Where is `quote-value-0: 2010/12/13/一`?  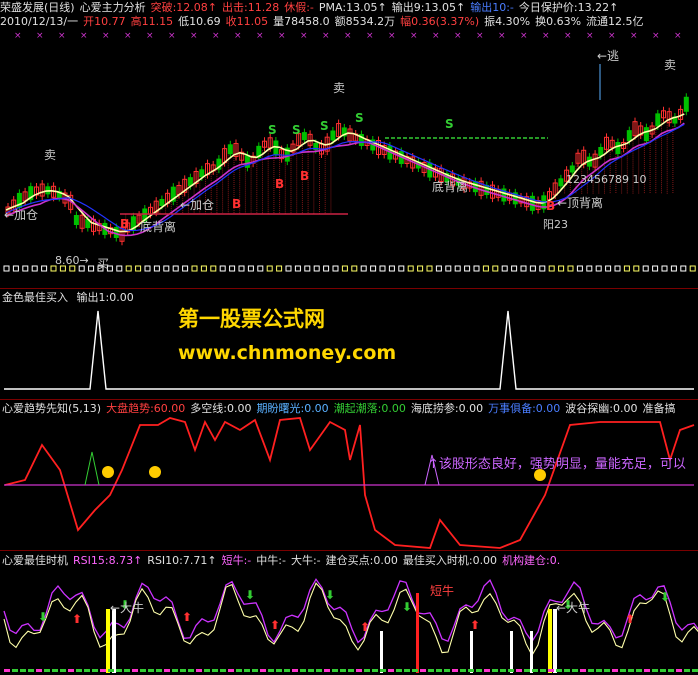
quote-value-0: 2010/12/13/一 is located at coordinates (39, 21).